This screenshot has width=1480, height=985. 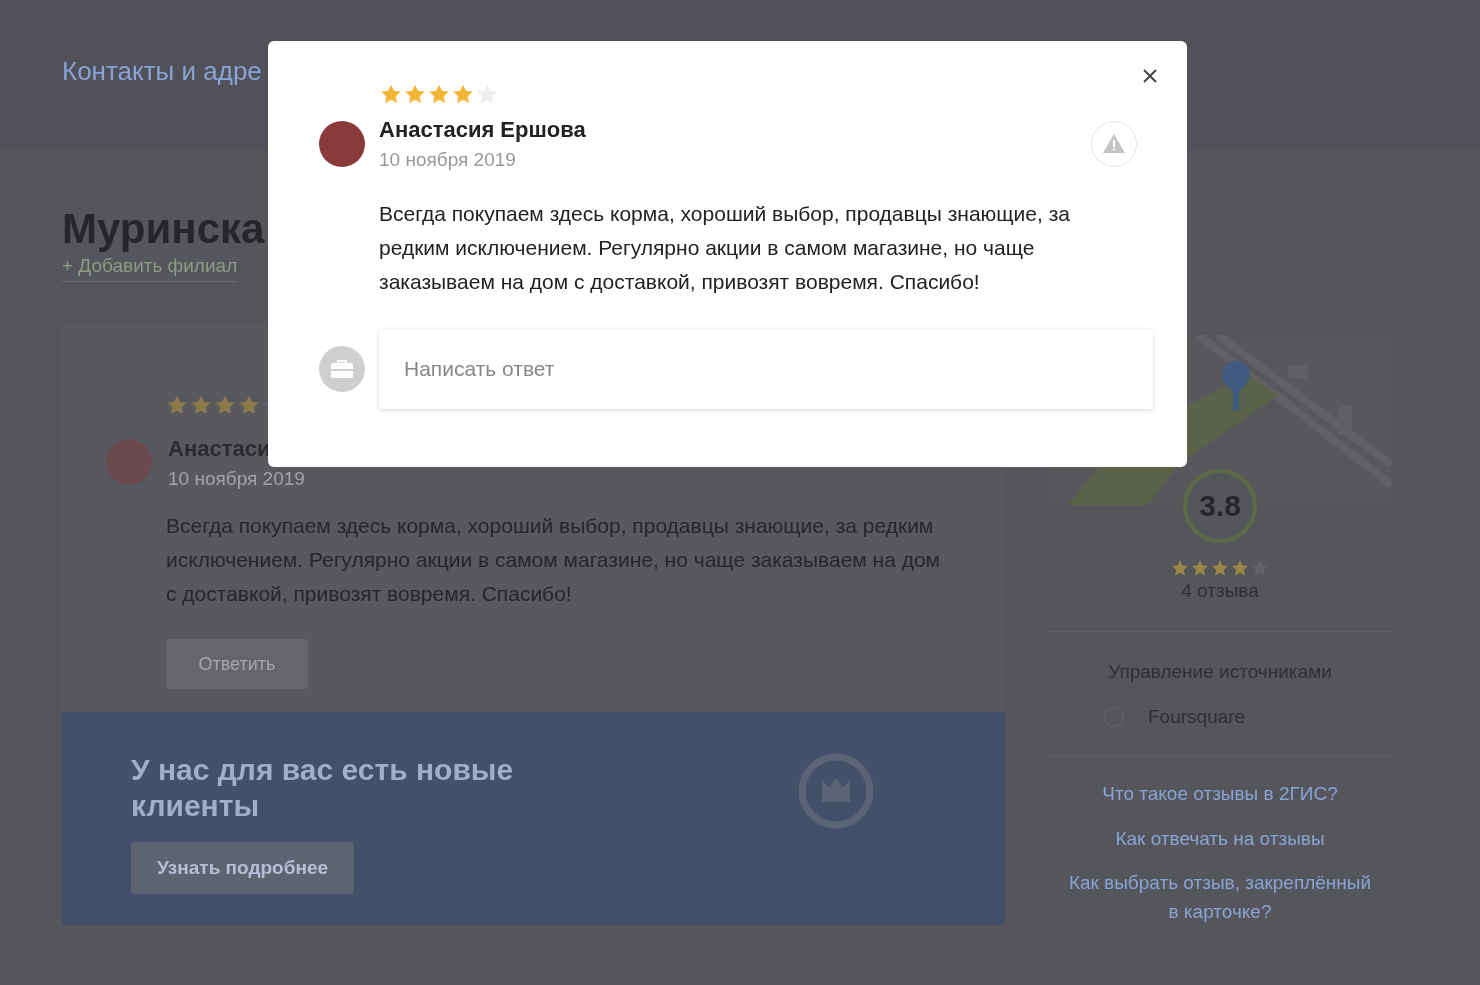 I want to click on help-link: Что такое отзывы в 2ГИС?, so click(x=1220, y=794).